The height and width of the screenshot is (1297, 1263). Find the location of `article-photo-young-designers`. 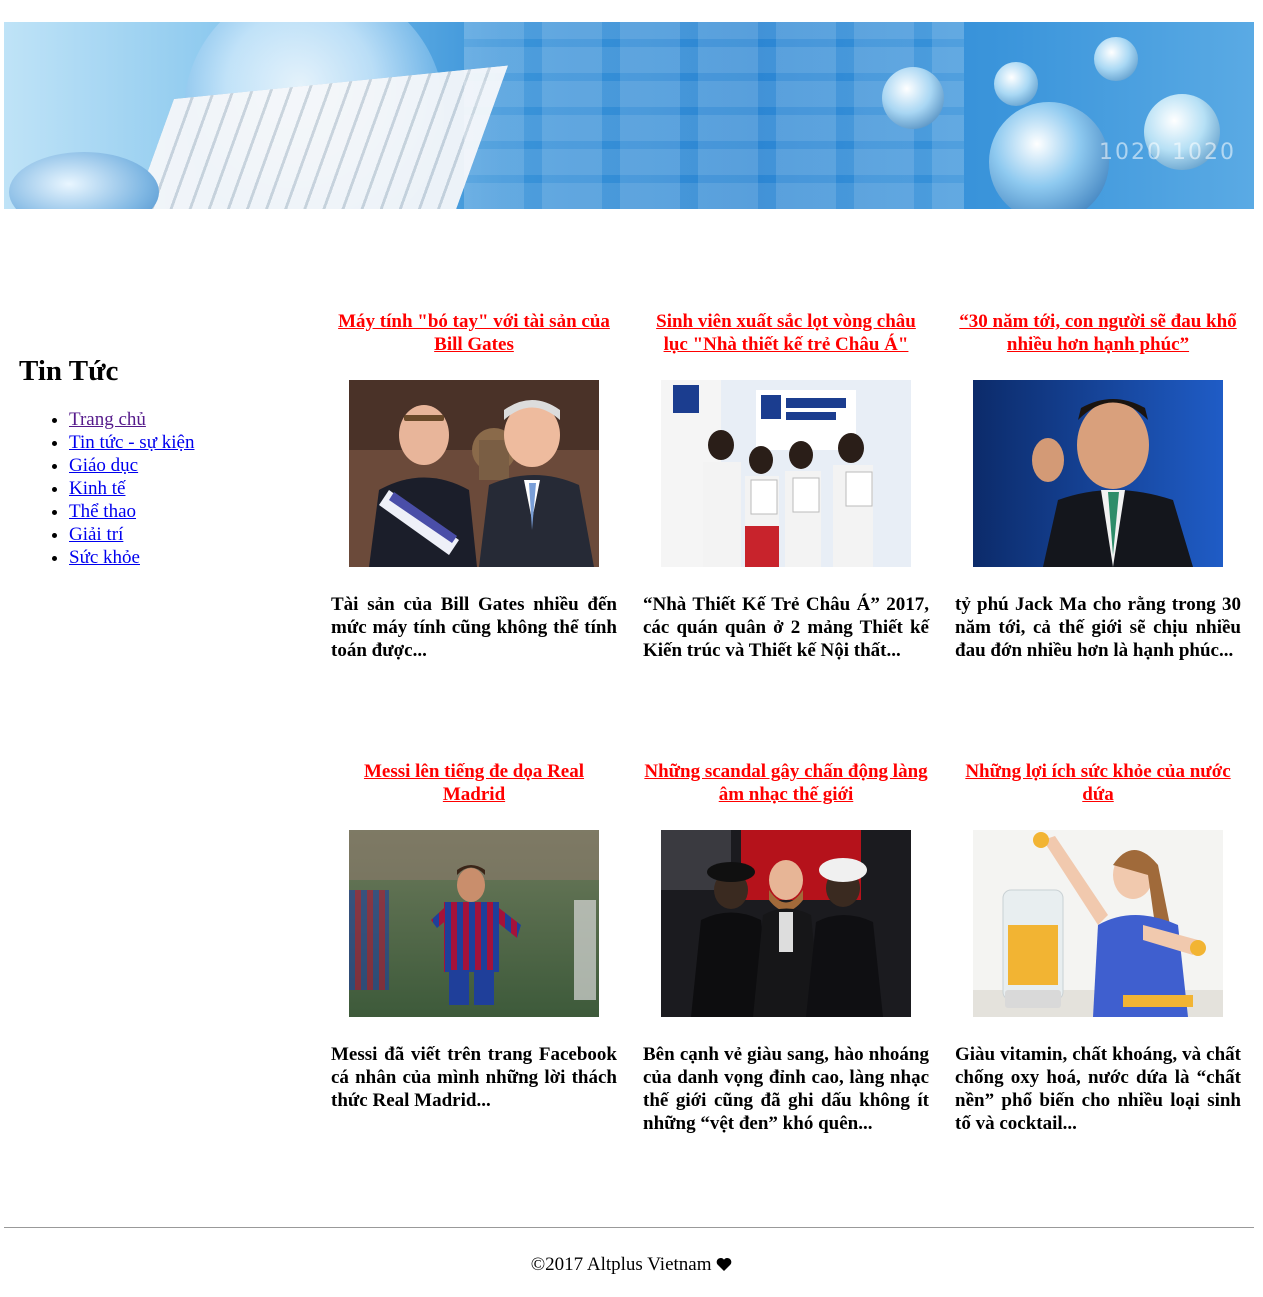

article-photo-young-designers is located at coordinates (786, 473).